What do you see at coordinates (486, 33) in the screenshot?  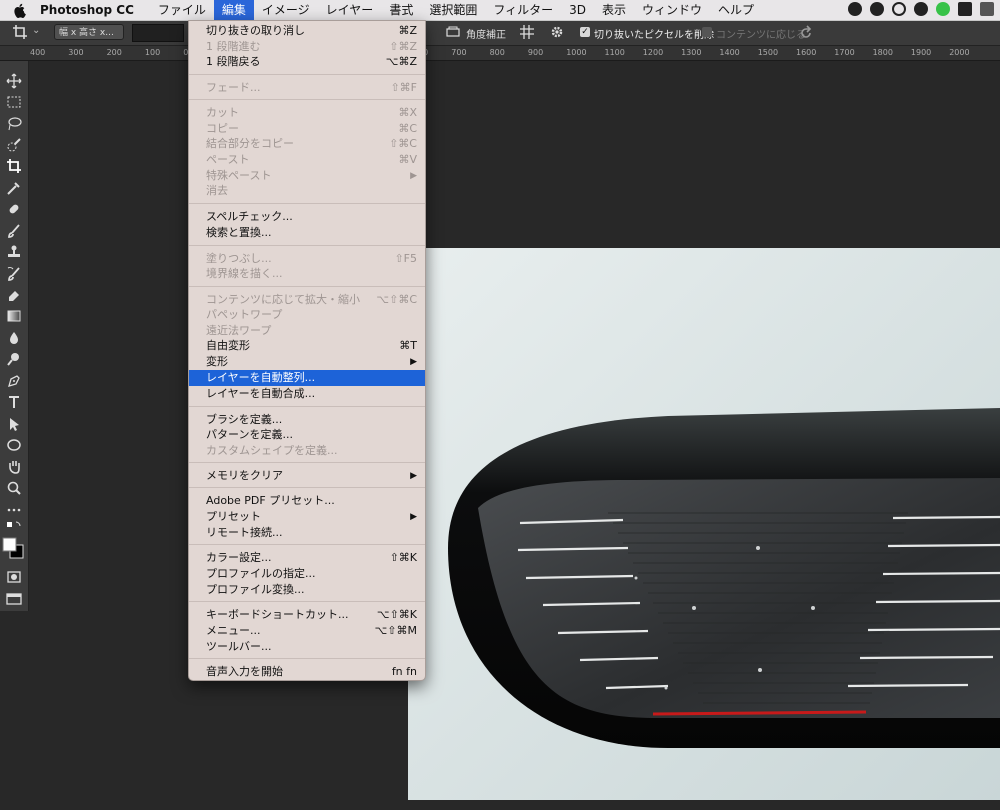 I see `straighten-label: 角度補正` at bounding box center [486, 33].